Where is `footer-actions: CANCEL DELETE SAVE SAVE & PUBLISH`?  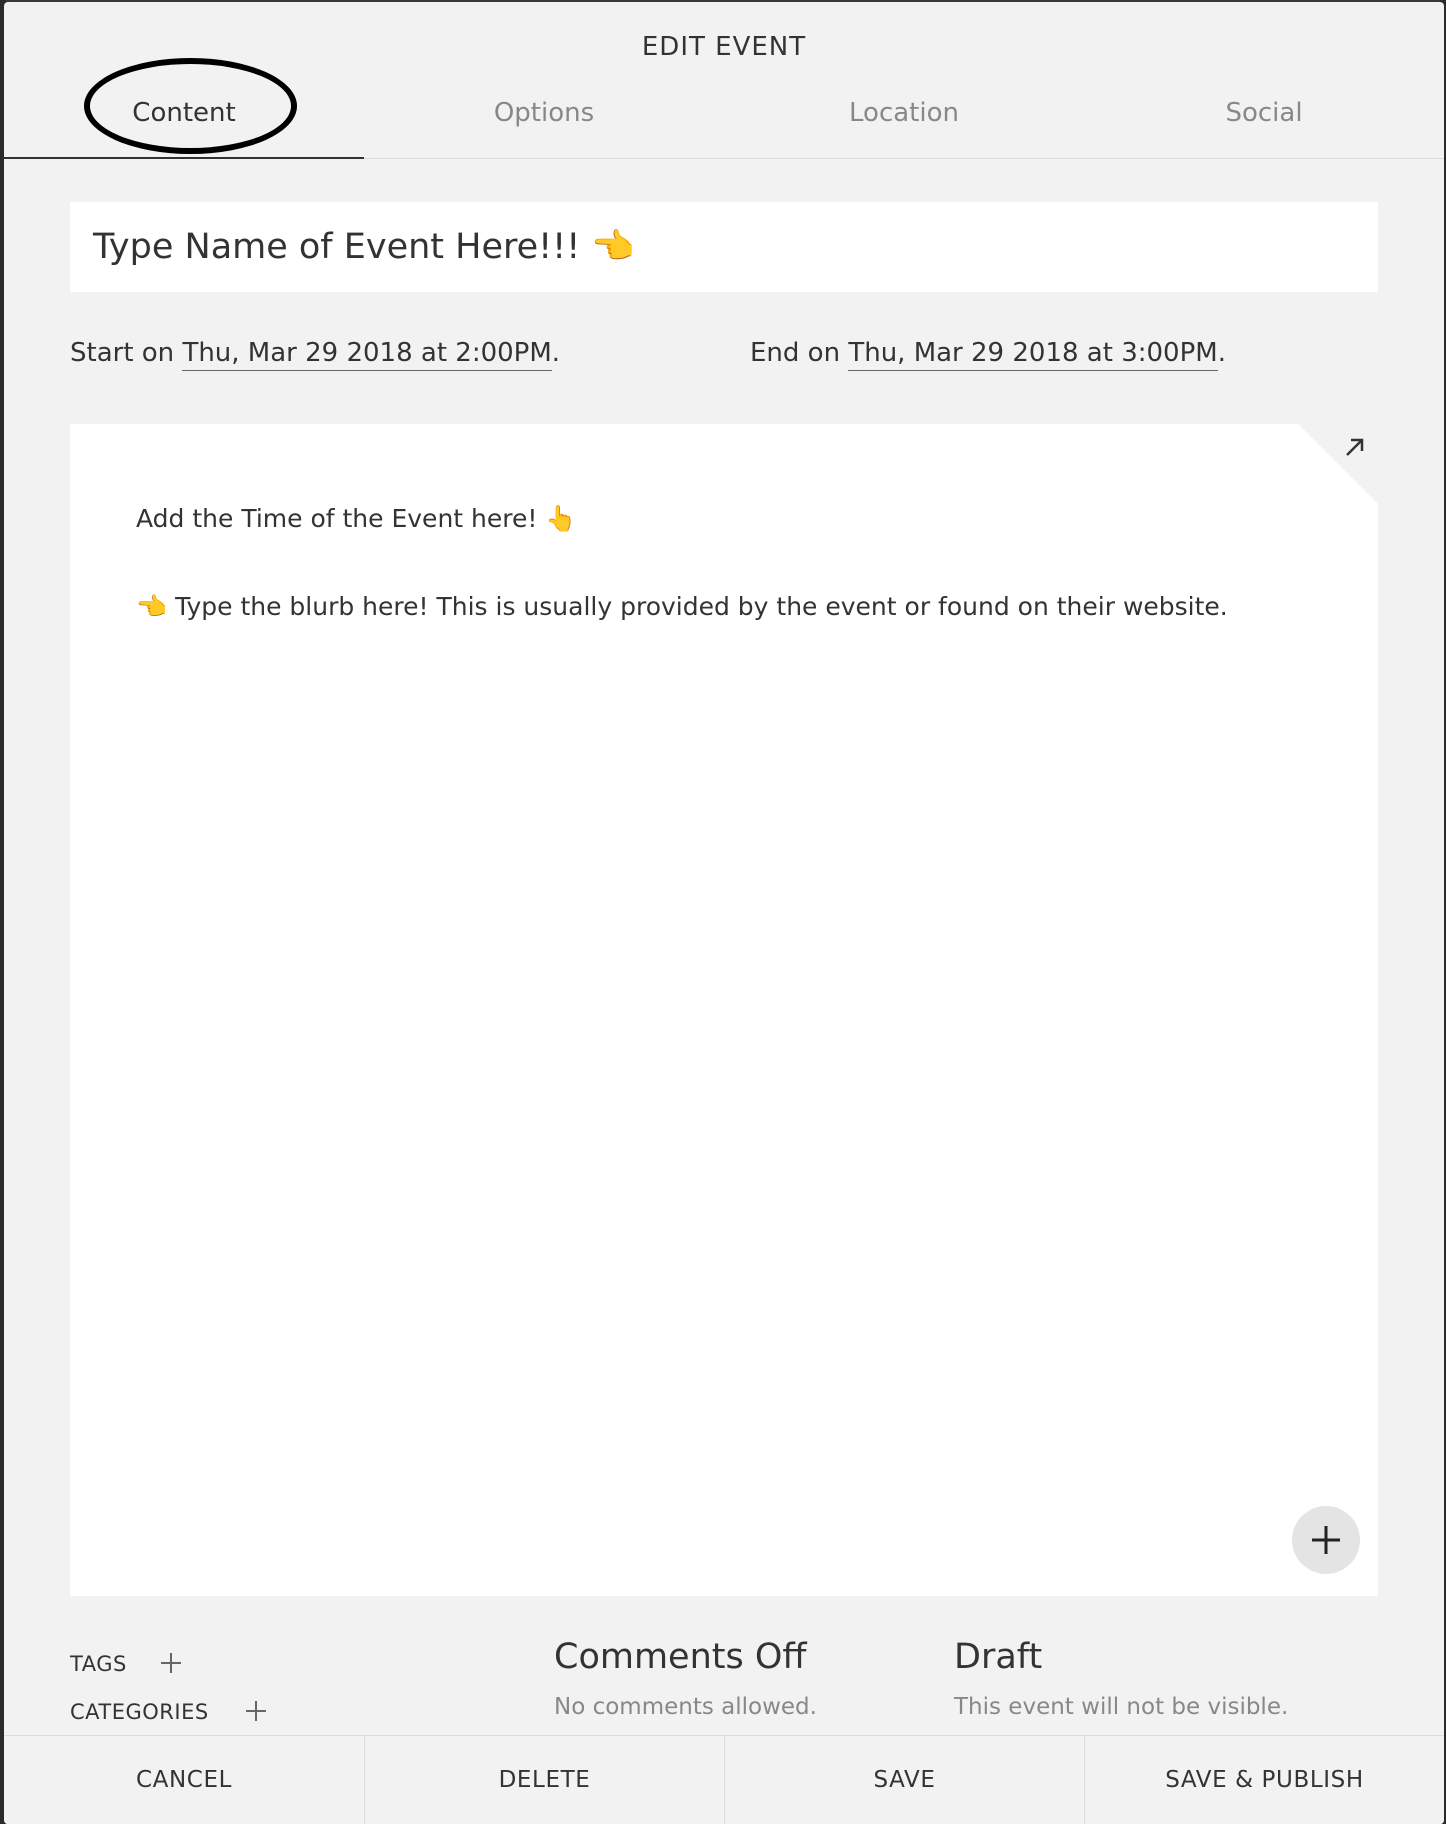 footer-actions: CANCEL DELETE SAVE SAVE & PUBLISH is located at coordinates (724, 1779).